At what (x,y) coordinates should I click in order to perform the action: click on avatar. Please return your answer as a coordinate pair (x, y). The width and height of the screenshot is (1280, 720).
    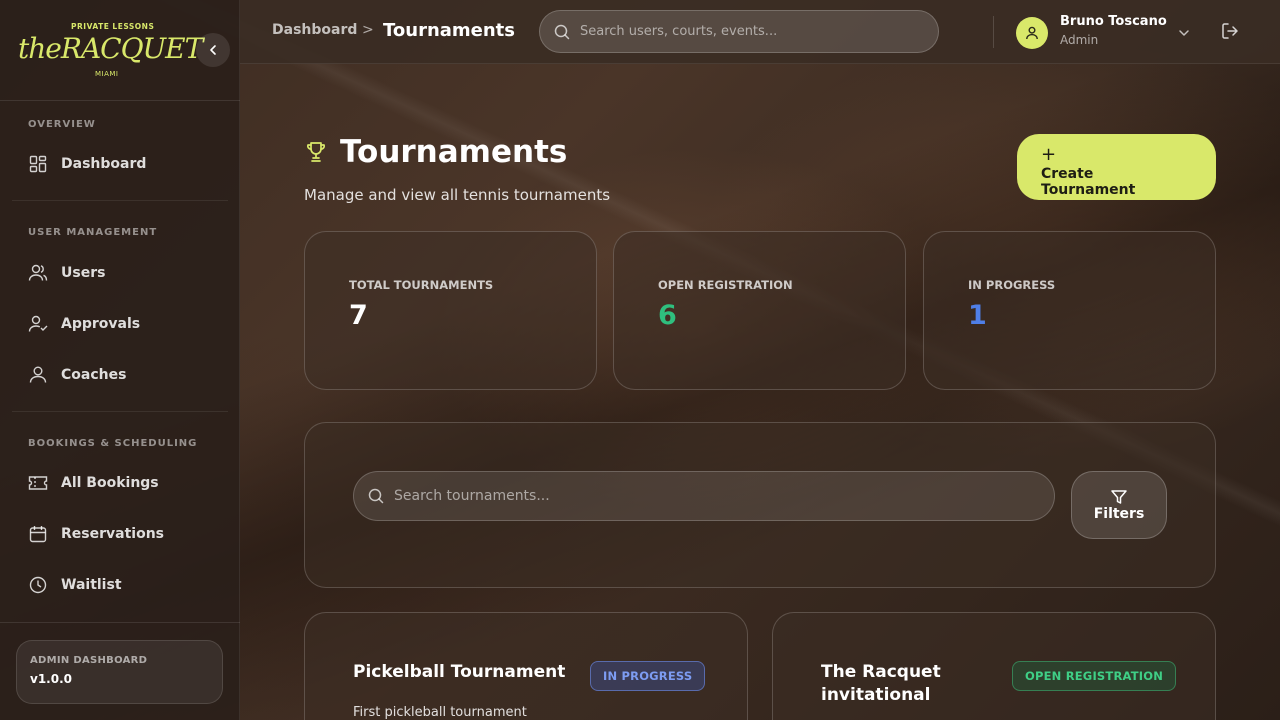
    Looking at the image, I should click on (1032, 33).